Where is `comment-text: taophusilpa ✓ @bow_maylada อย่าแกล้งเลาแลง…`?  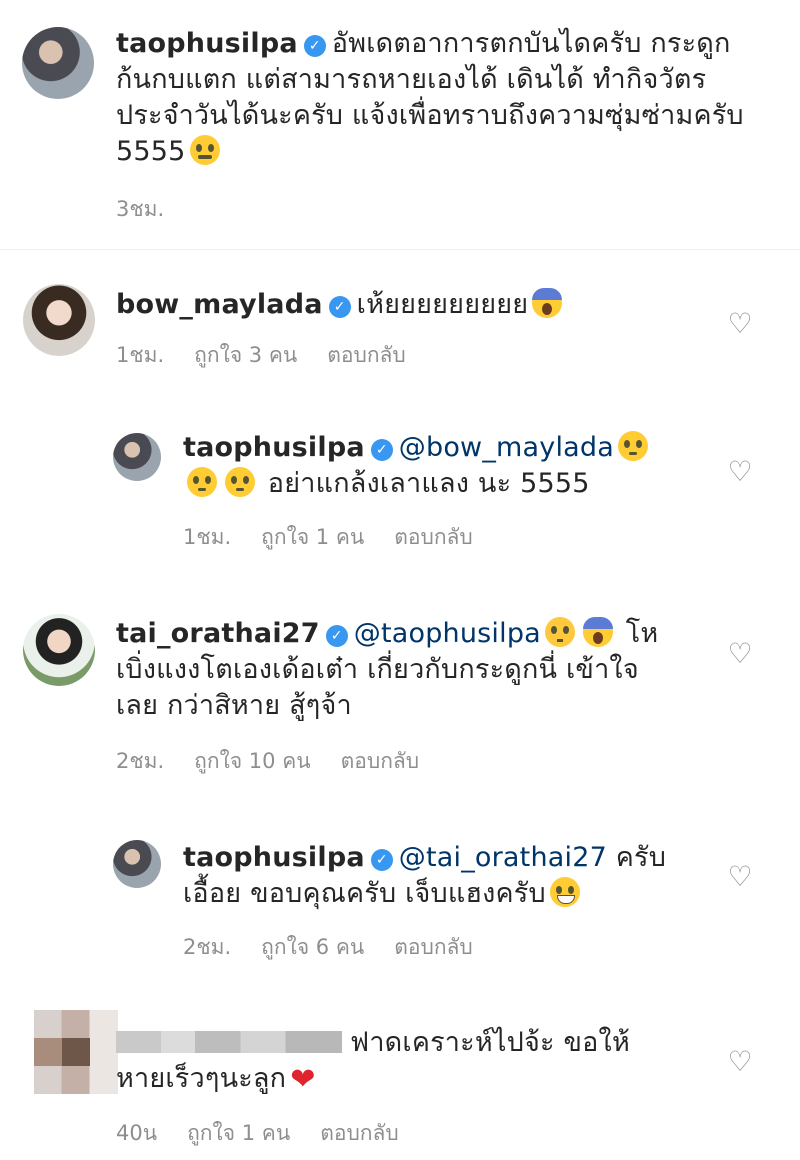
comment-text: taophusilpa ✓ @bow_maylada อย่าแกล้งเลาแลง… is located at coordinates (443, 466).